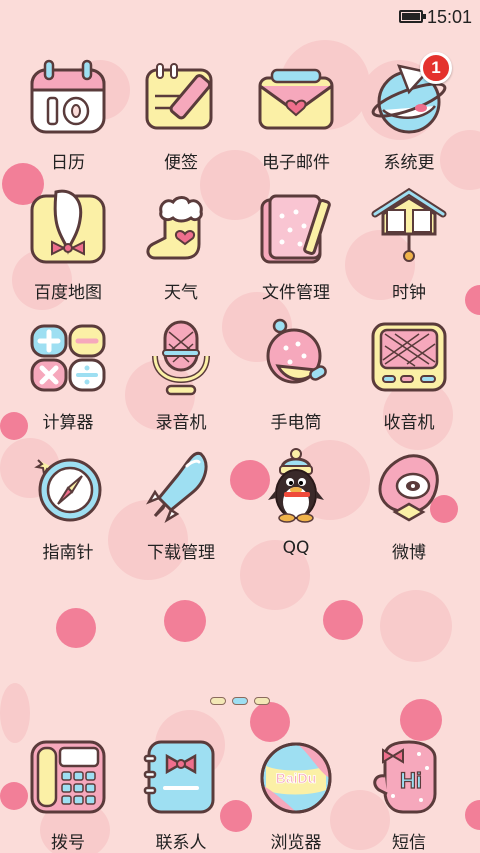 This screenshot has height=853, width=480. Describe the element at coordinates (68, 423) in the screenshot. I see `app-label: 计算器` at that location.